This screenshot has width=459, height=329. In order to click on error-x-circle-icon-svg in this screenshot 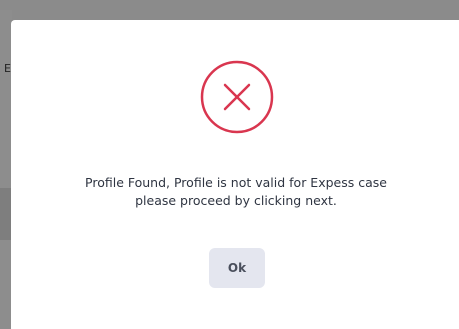, I will do `click(237, 97)`.